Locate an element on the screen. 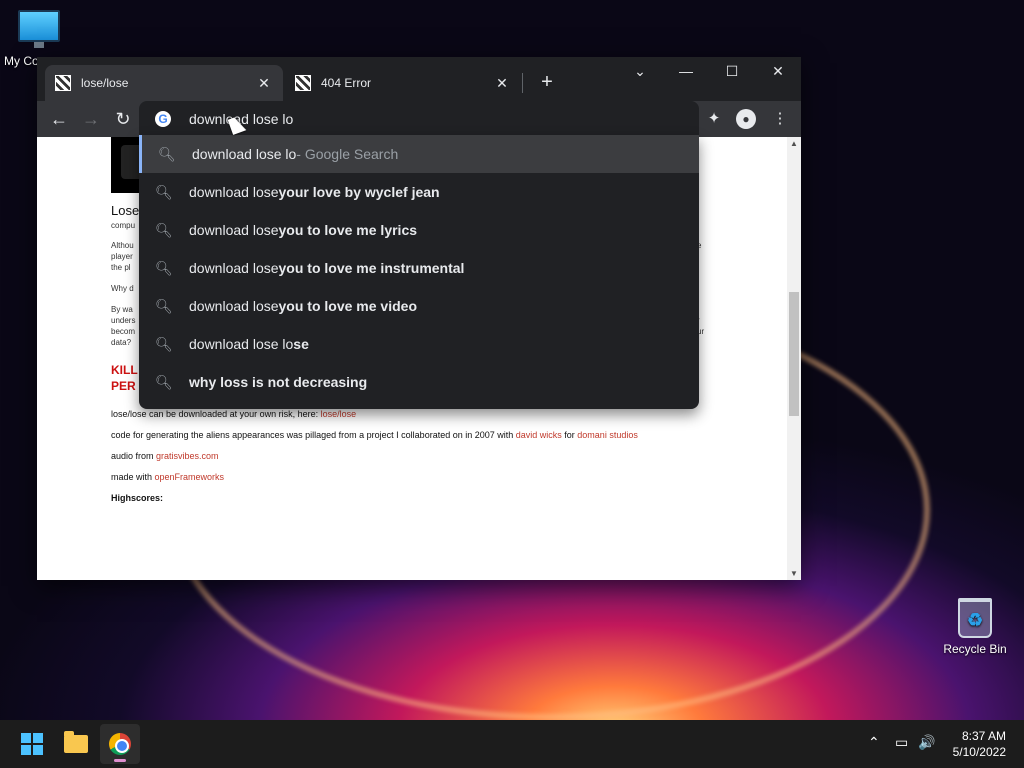 The width and height of the screenshot is (1024, 768). tab-search-button: ⌄ is located at coordinates (640, 72).